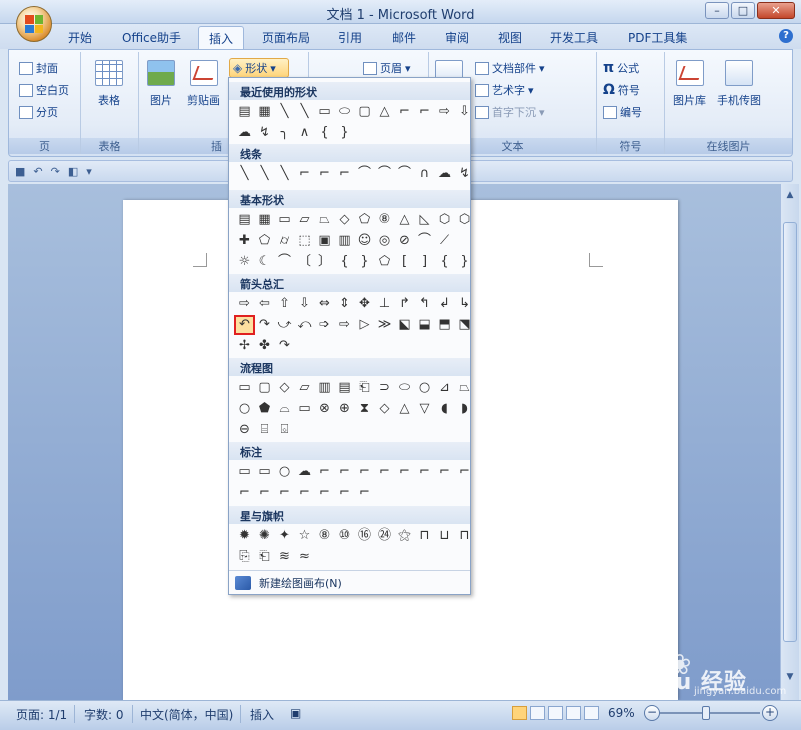  I want to click on shape-item: ⌓, so click(284, 409).